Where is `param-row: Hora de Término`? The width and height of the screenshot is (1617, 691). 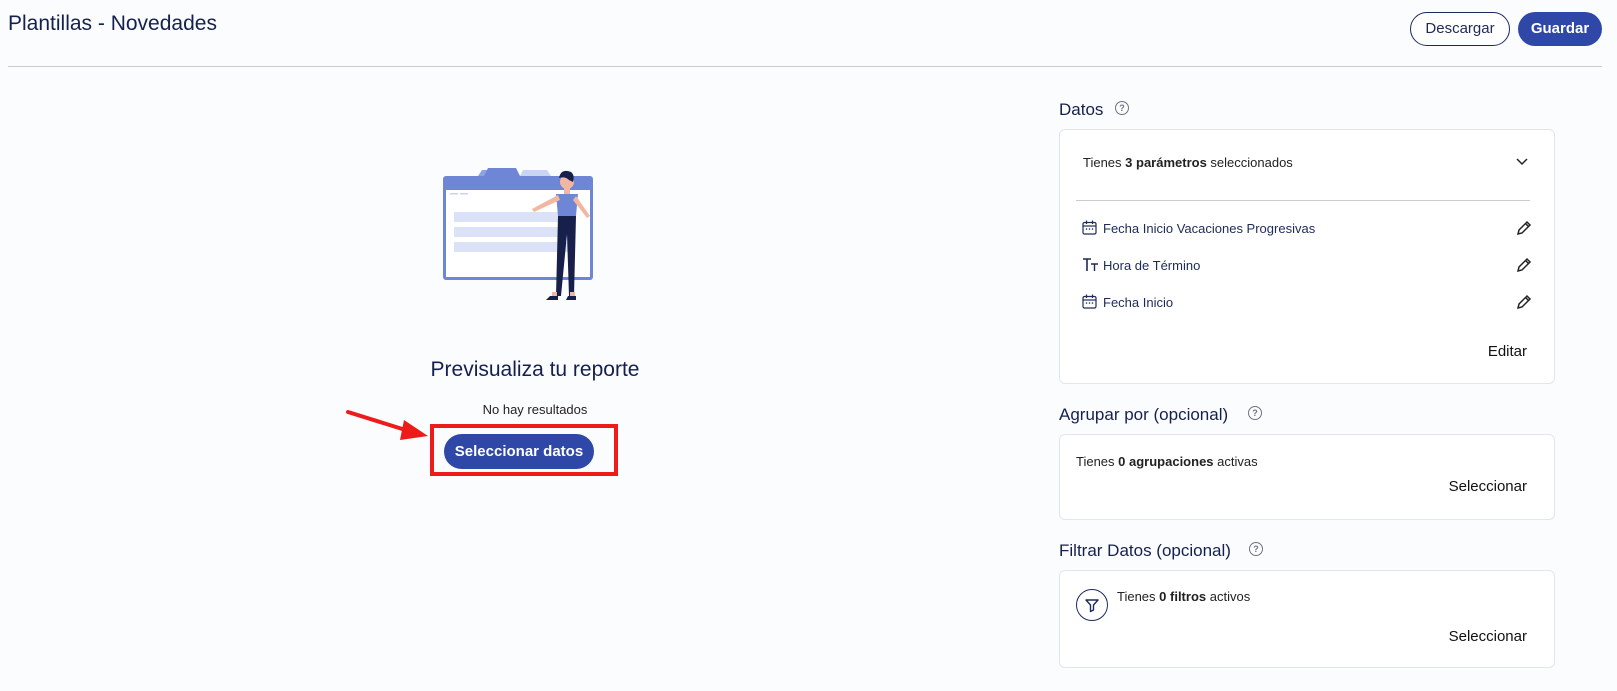
param-row: Hora de Término is located at coordinates (1307, 266).